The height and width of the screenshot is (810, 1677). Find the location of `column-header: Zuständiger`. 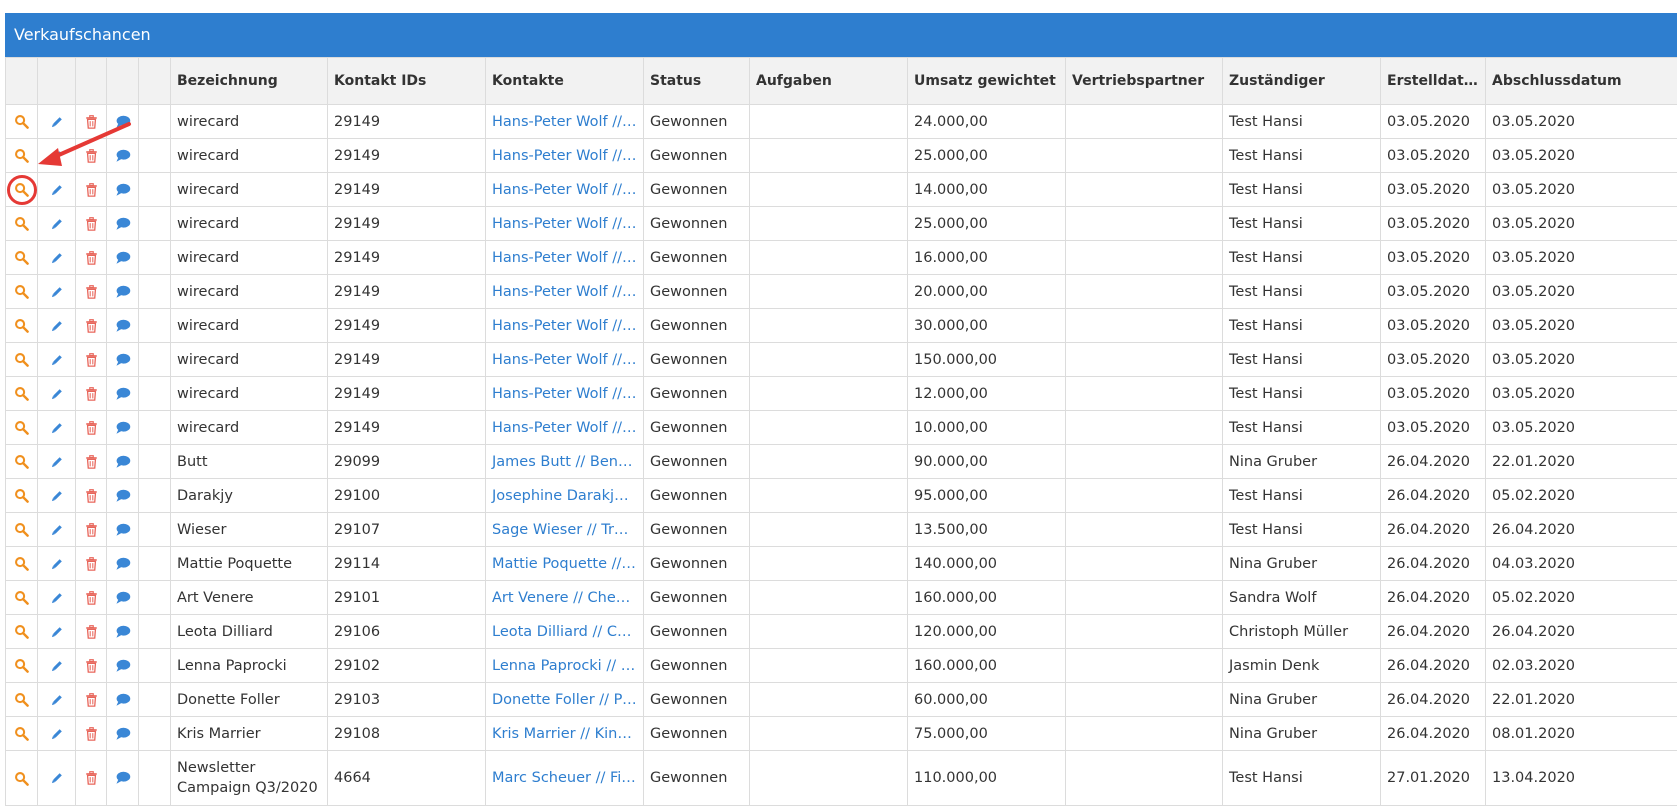

column-header: Zuständiger is located at coordinates (1301, 81).